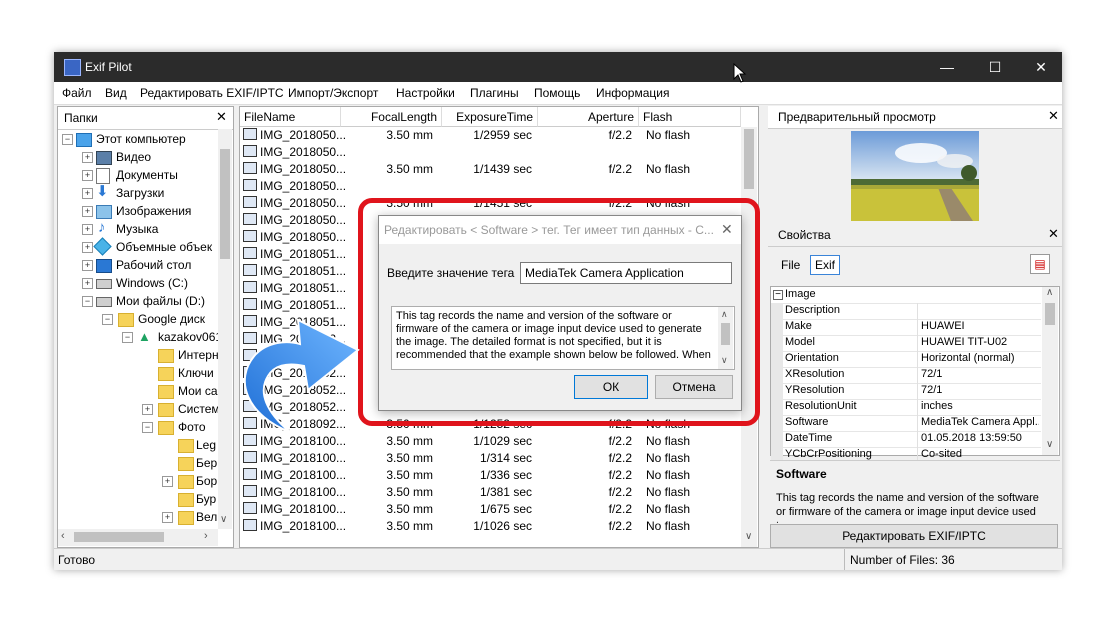 The width and height of the screenshot is (1114, 621). What do you see at coordinates (906, 343) in the screenshot?
I see `property-row: Model HUAWEI TIT-U02` at bounding box center [906, 343].